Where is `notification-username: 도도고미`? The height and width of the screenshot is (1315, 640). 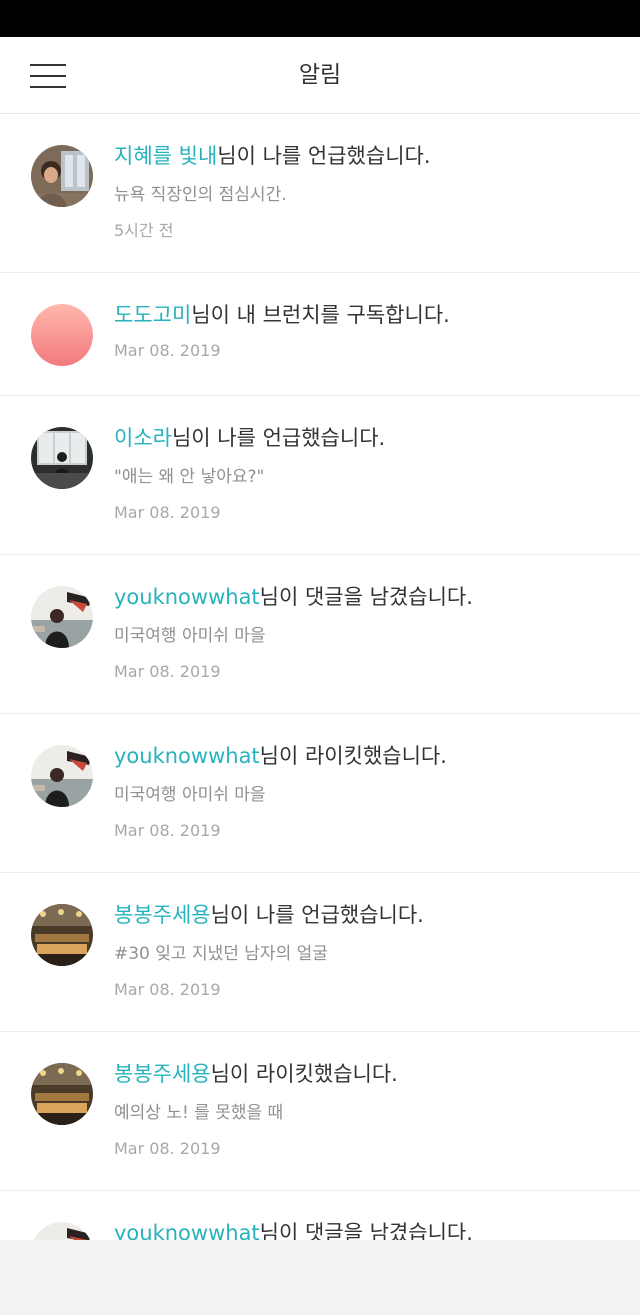
notification-username: 도도고미 is located at coordinates (152, 315).